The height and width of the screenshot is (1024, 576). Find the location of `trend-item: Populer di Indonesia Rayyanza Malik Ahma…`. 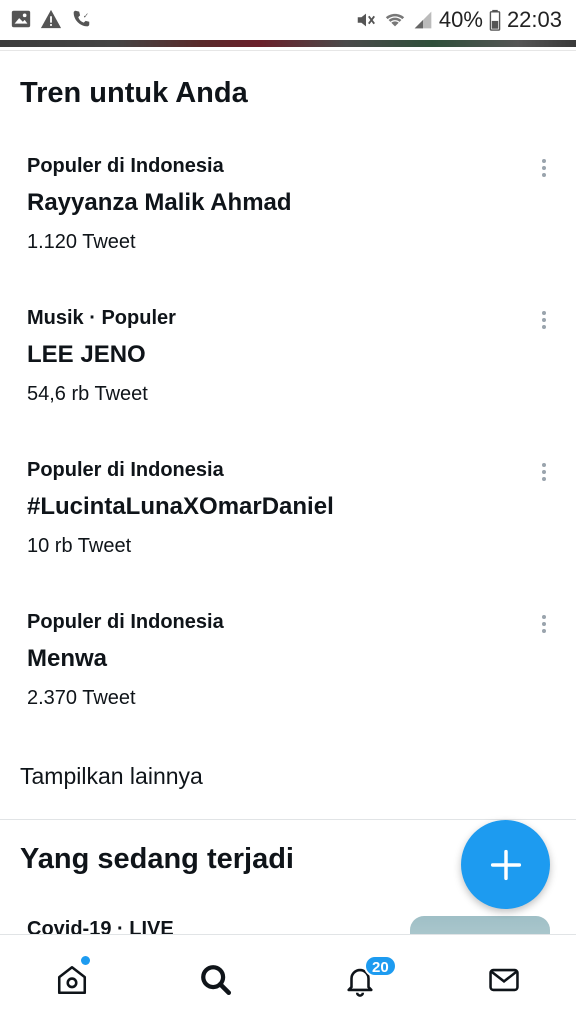

trend-item: Populer di Indonesia Rayyanza Malik Ahma… is located at coordinates (288, 220).